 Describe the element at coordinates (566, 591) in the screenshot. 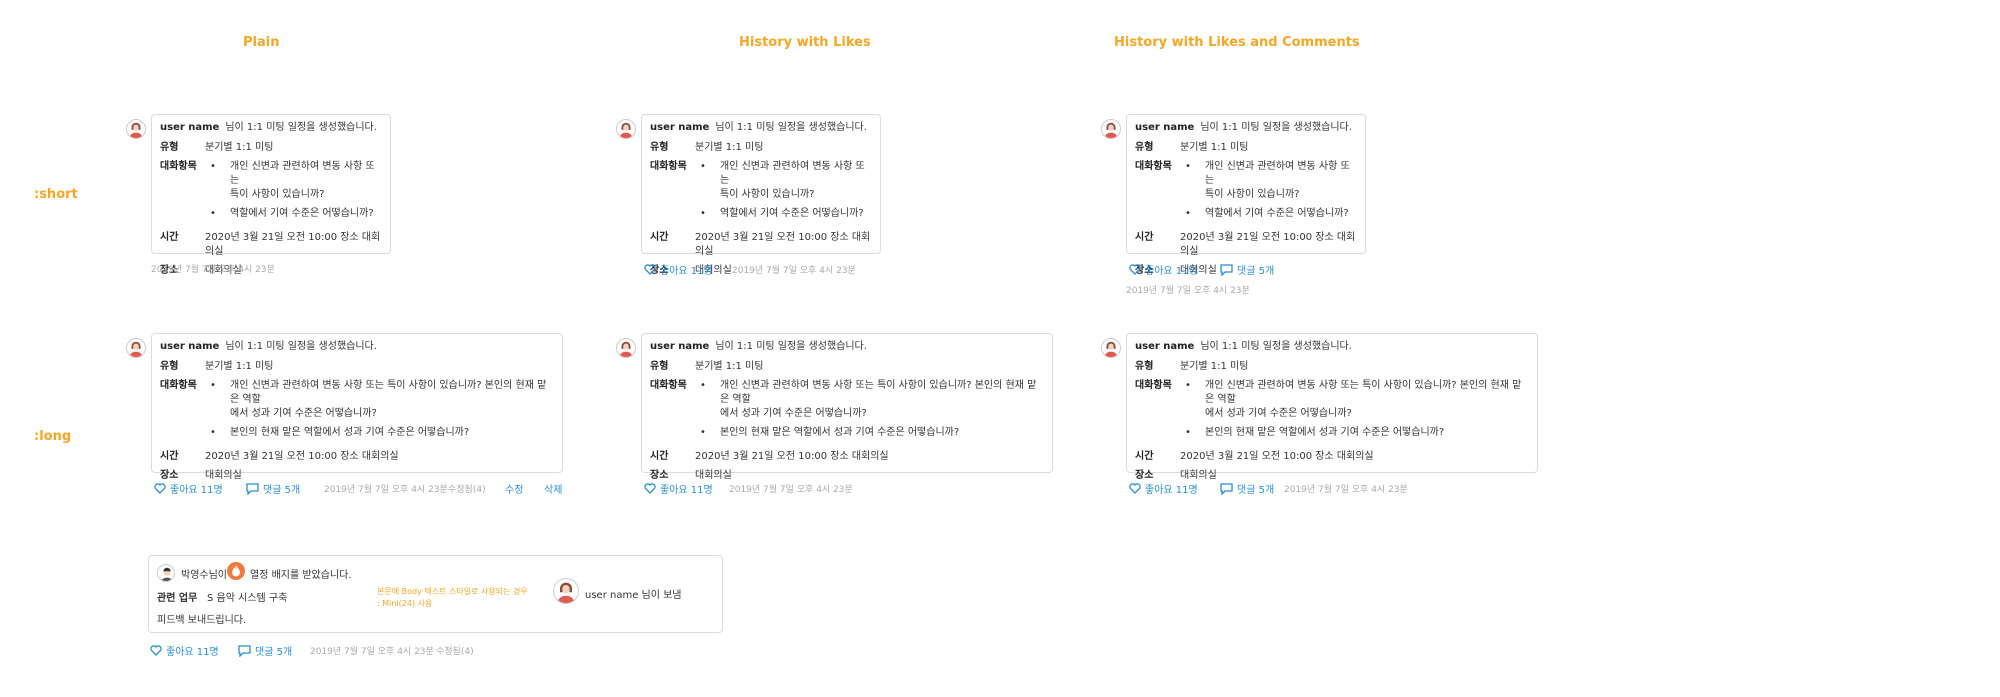

I see `sender-avatar` at that location.